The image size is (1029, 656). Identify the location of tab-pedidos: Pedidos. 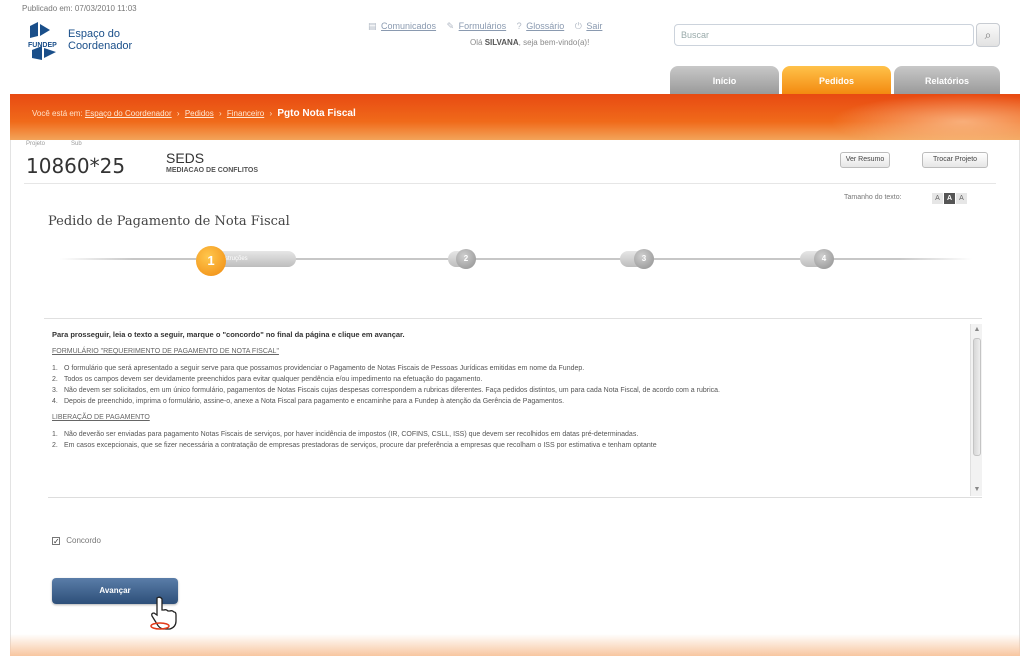
(836, 80).